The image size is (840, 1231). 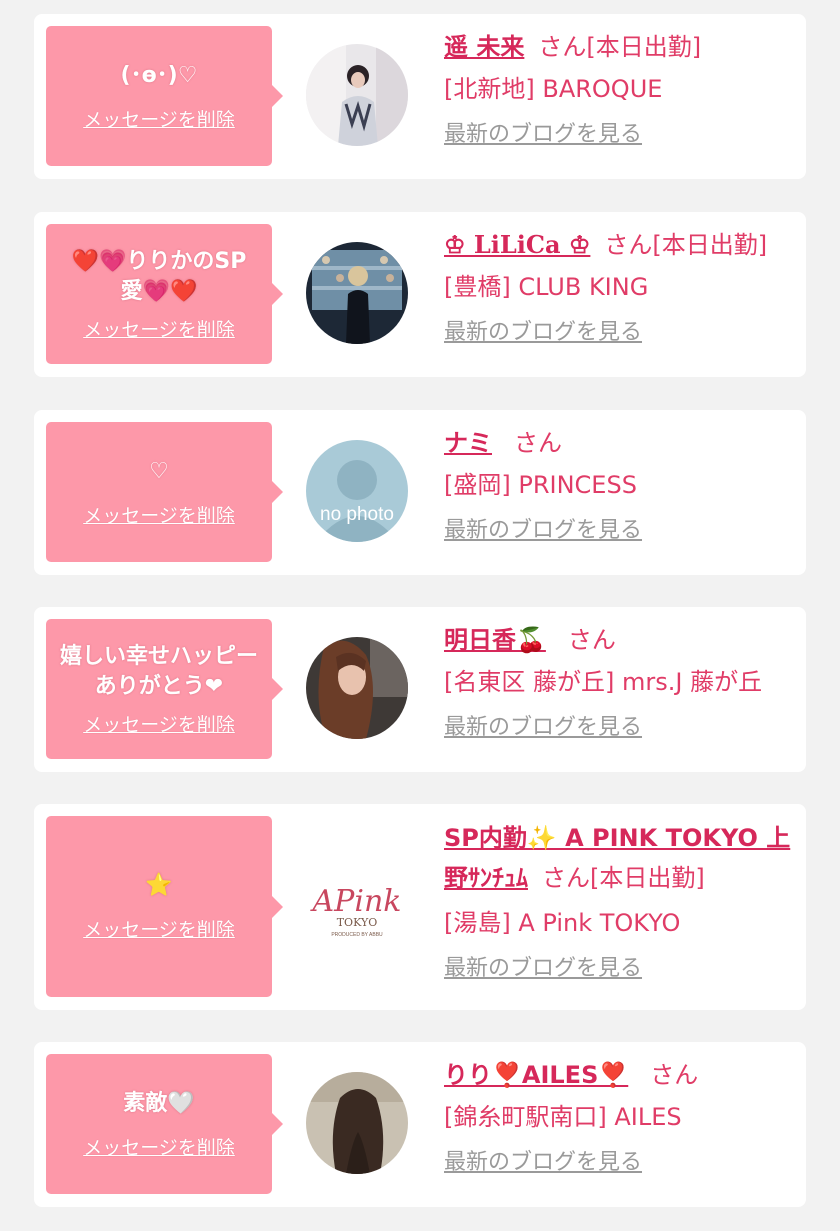 What do you see at coordinates (357, 514) in the screenshot?
I see `no-photo-text: no photo` at bounding box center [357, 514].